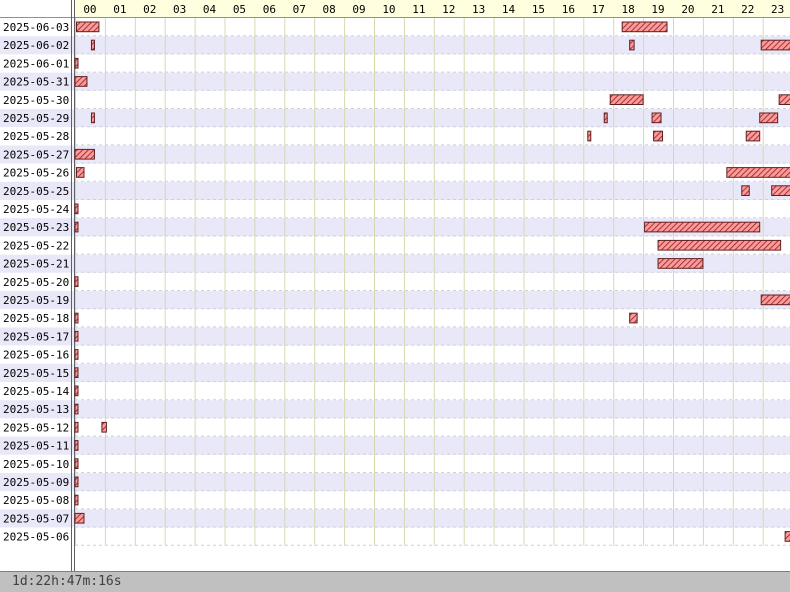 The width and height of the screenshot is (790, 592). Describe the element at coordinates (299, 9) in the screenshot. I see `hour-label: 07` at that location.